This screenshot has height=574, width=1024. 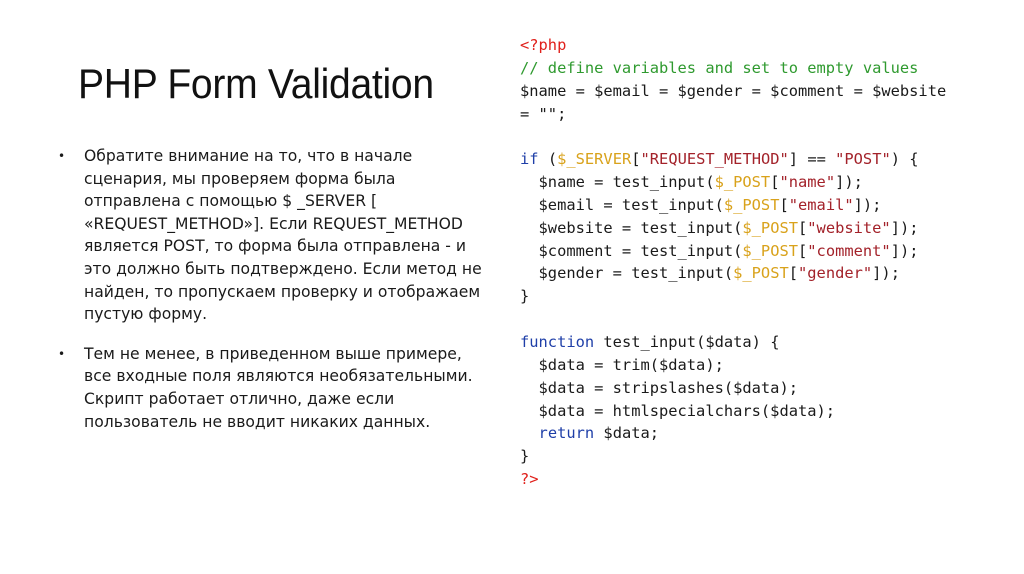 I want to click on code-line: $gender = test_input($_POST["gender"]);, so click(x=733, y=273).